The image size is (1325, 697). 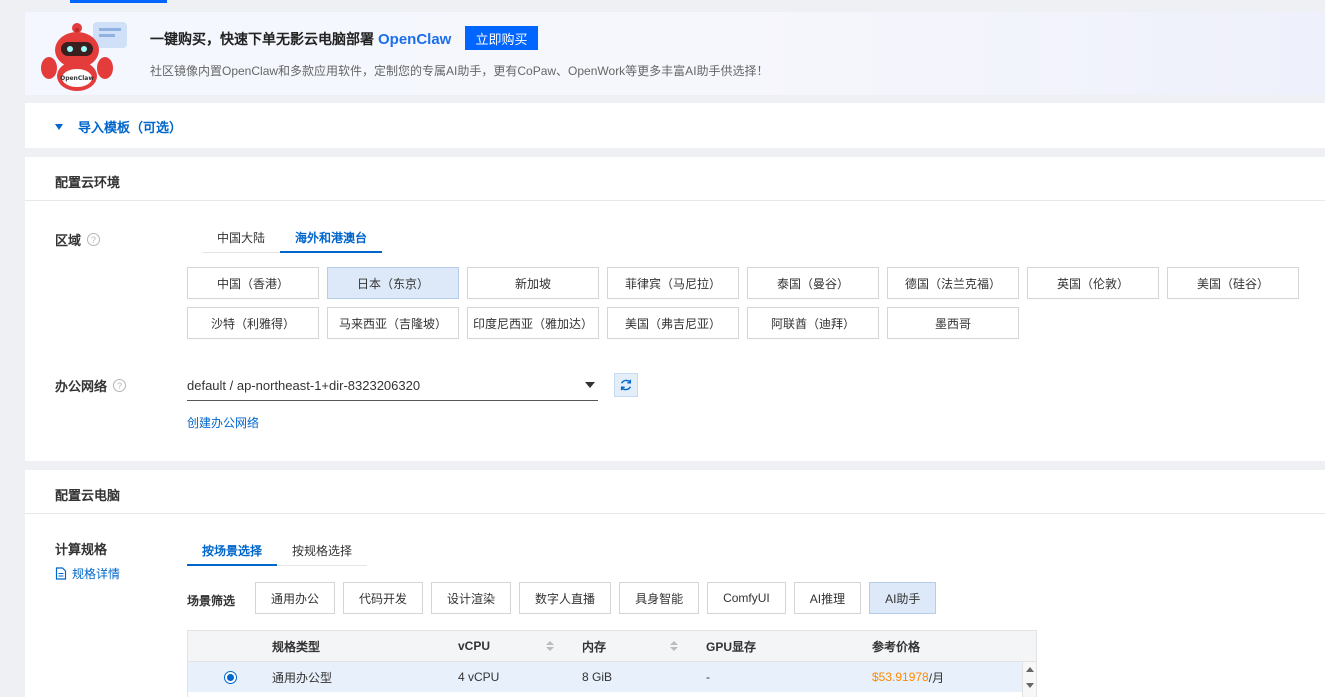 I want to click on region-option: 新加坡, so click(x=533, y=283).